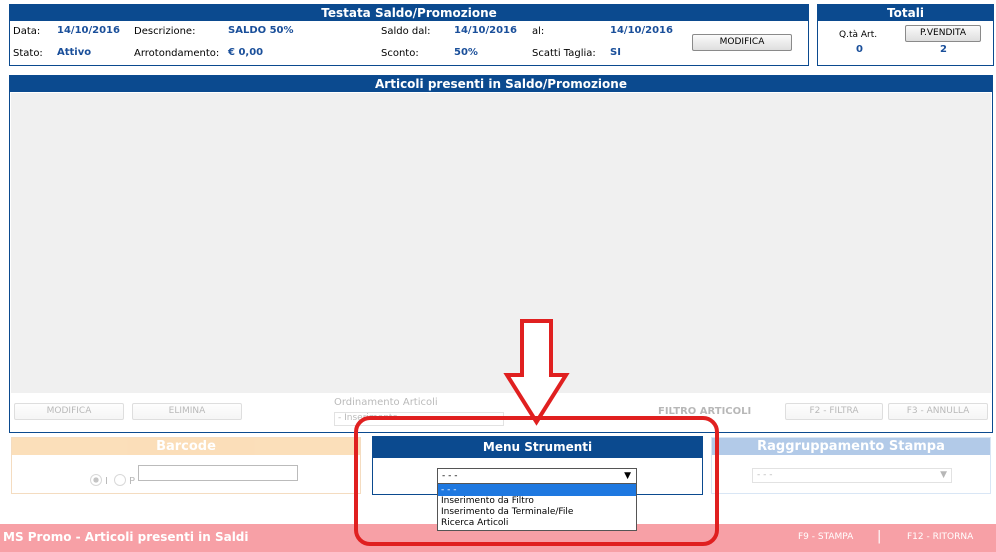 This screenshot has width=996, height=552. What do you see at coordinates (537, 512) in the screenshot?
I see `dropdown-option: Inserimento da Terminale/File` at bounding box center [537, 512].